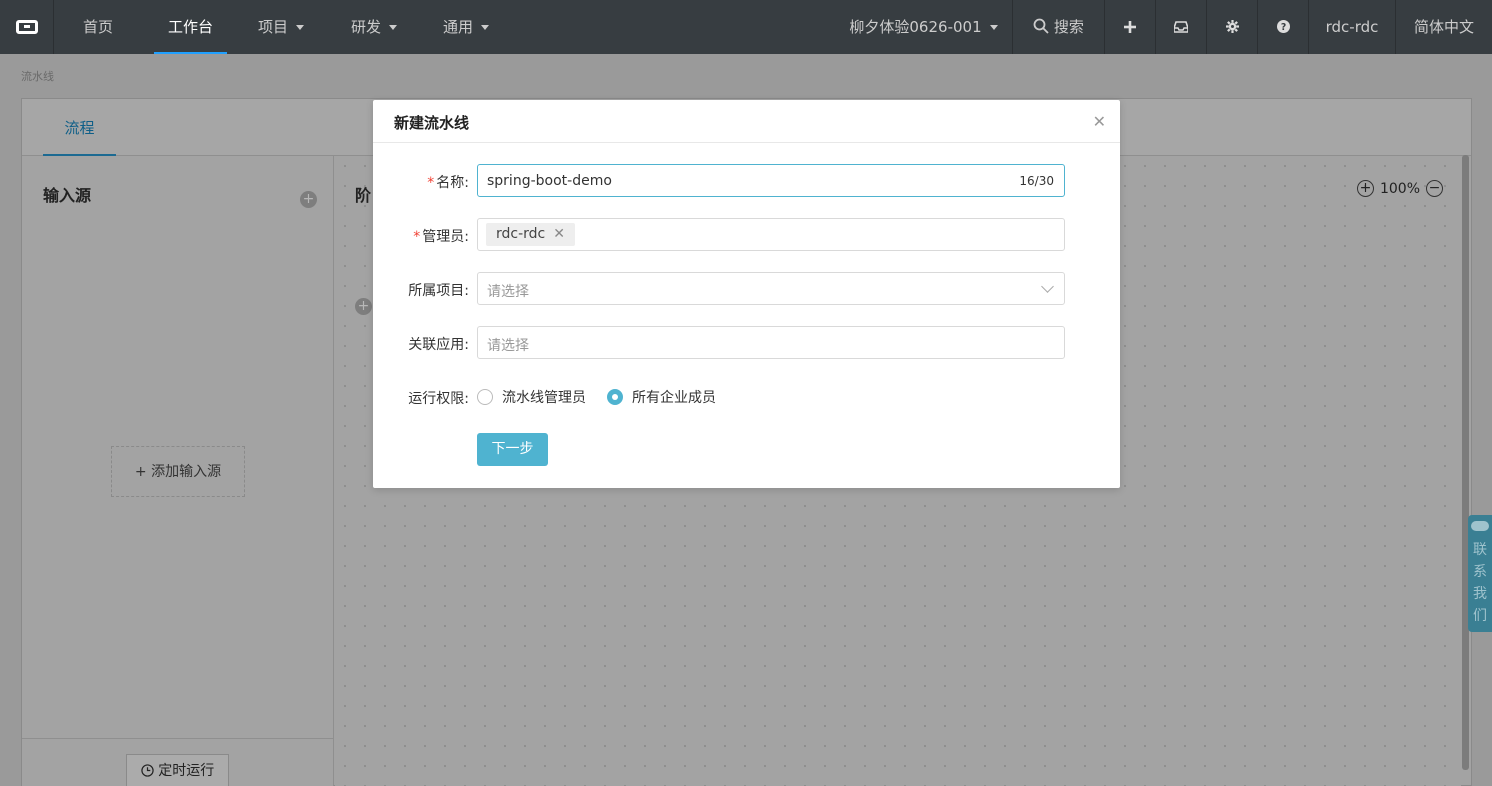 Image resolution: width=1492 pixels, height=786 pixels. I want to click on nav-projects-label: 项目, so click(273, 27).